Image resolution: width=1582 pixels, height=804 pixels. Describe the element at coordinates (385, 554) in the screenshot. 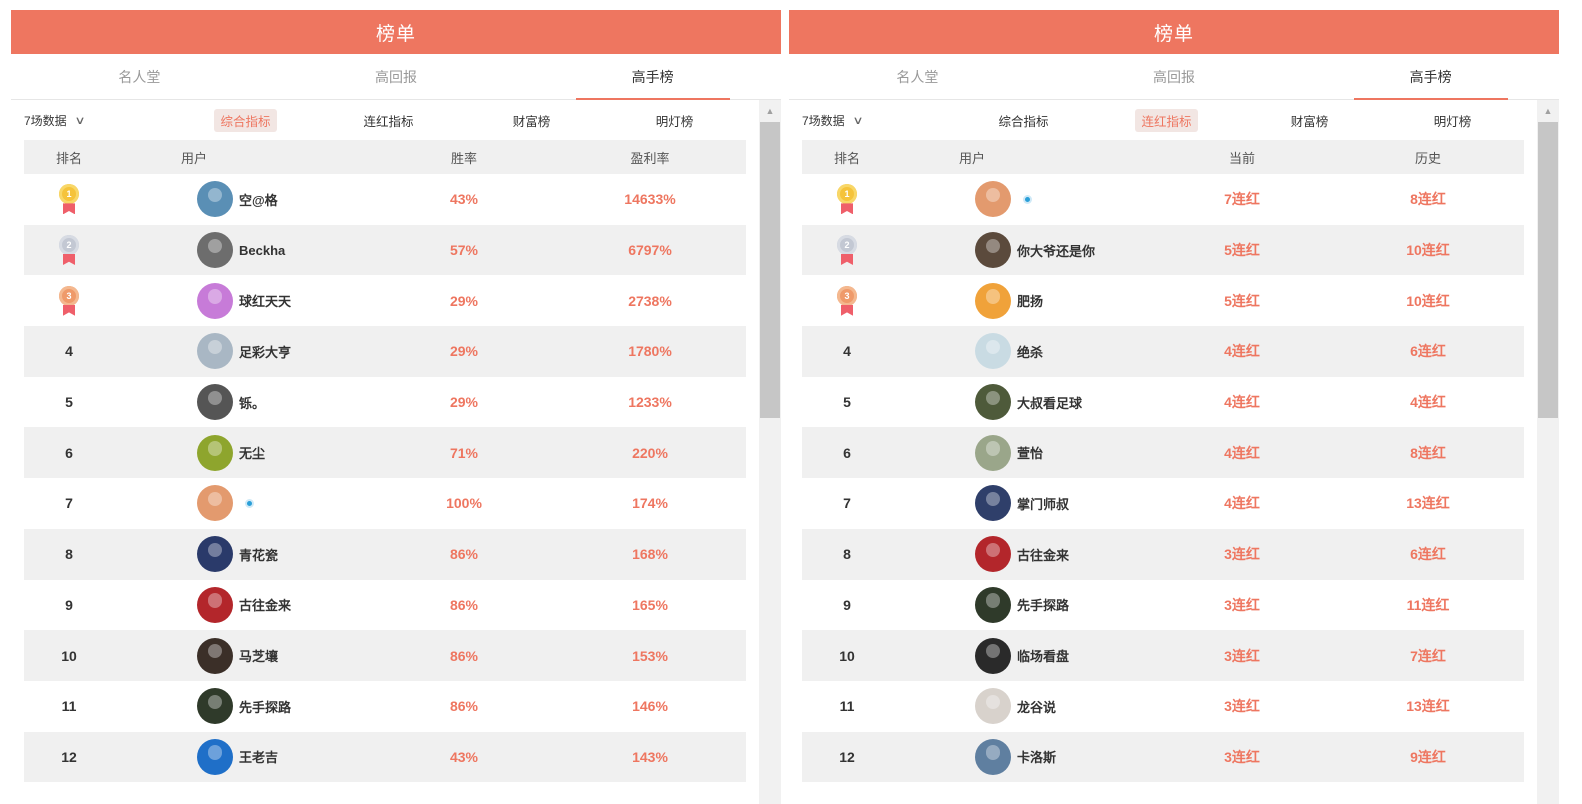

I see `table-row: 8 青花瓷 86% 168%` at that location.